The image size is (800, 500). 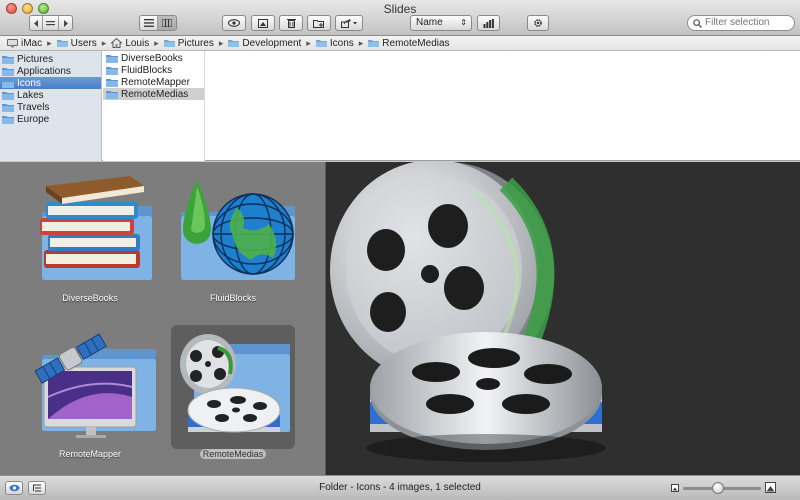 I want to click on column-view-button, so click(x=167, y=23).